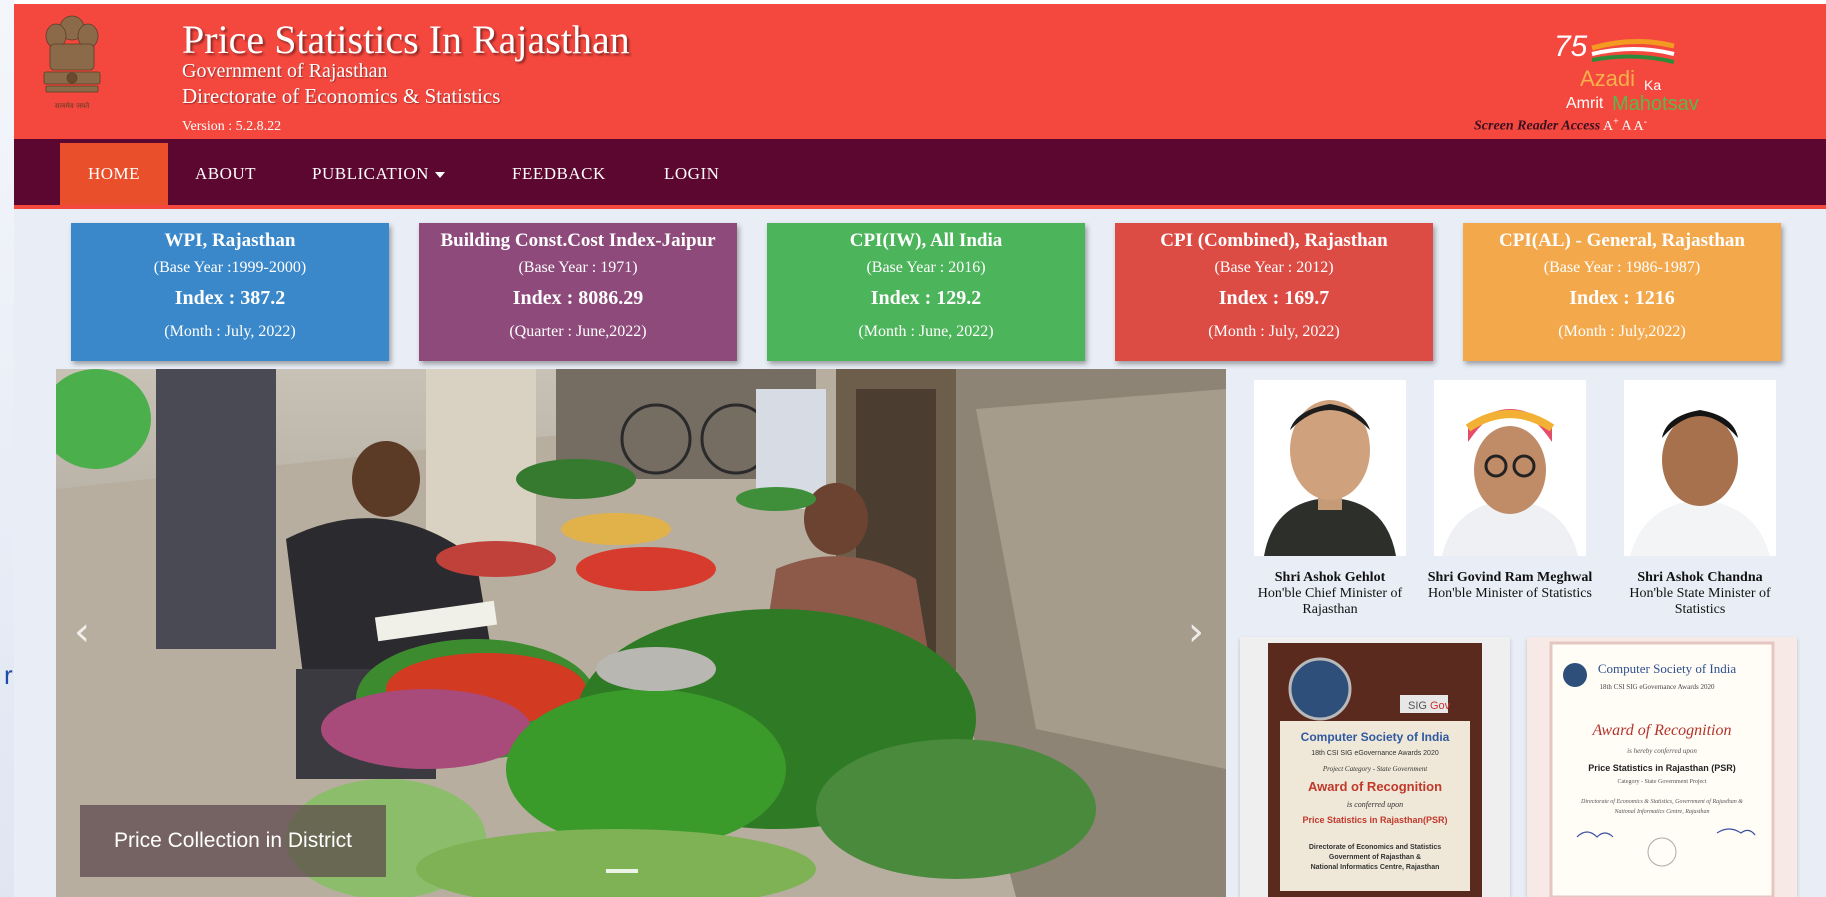 The width and height of the screenshot is (1826, 897). Describe the element at coordinates (1374, 820) in the screenshot. I see `svg-text:Price Statistics in Rajasthan(: Price Statistics in Rajasthan(PSR)` at that location.